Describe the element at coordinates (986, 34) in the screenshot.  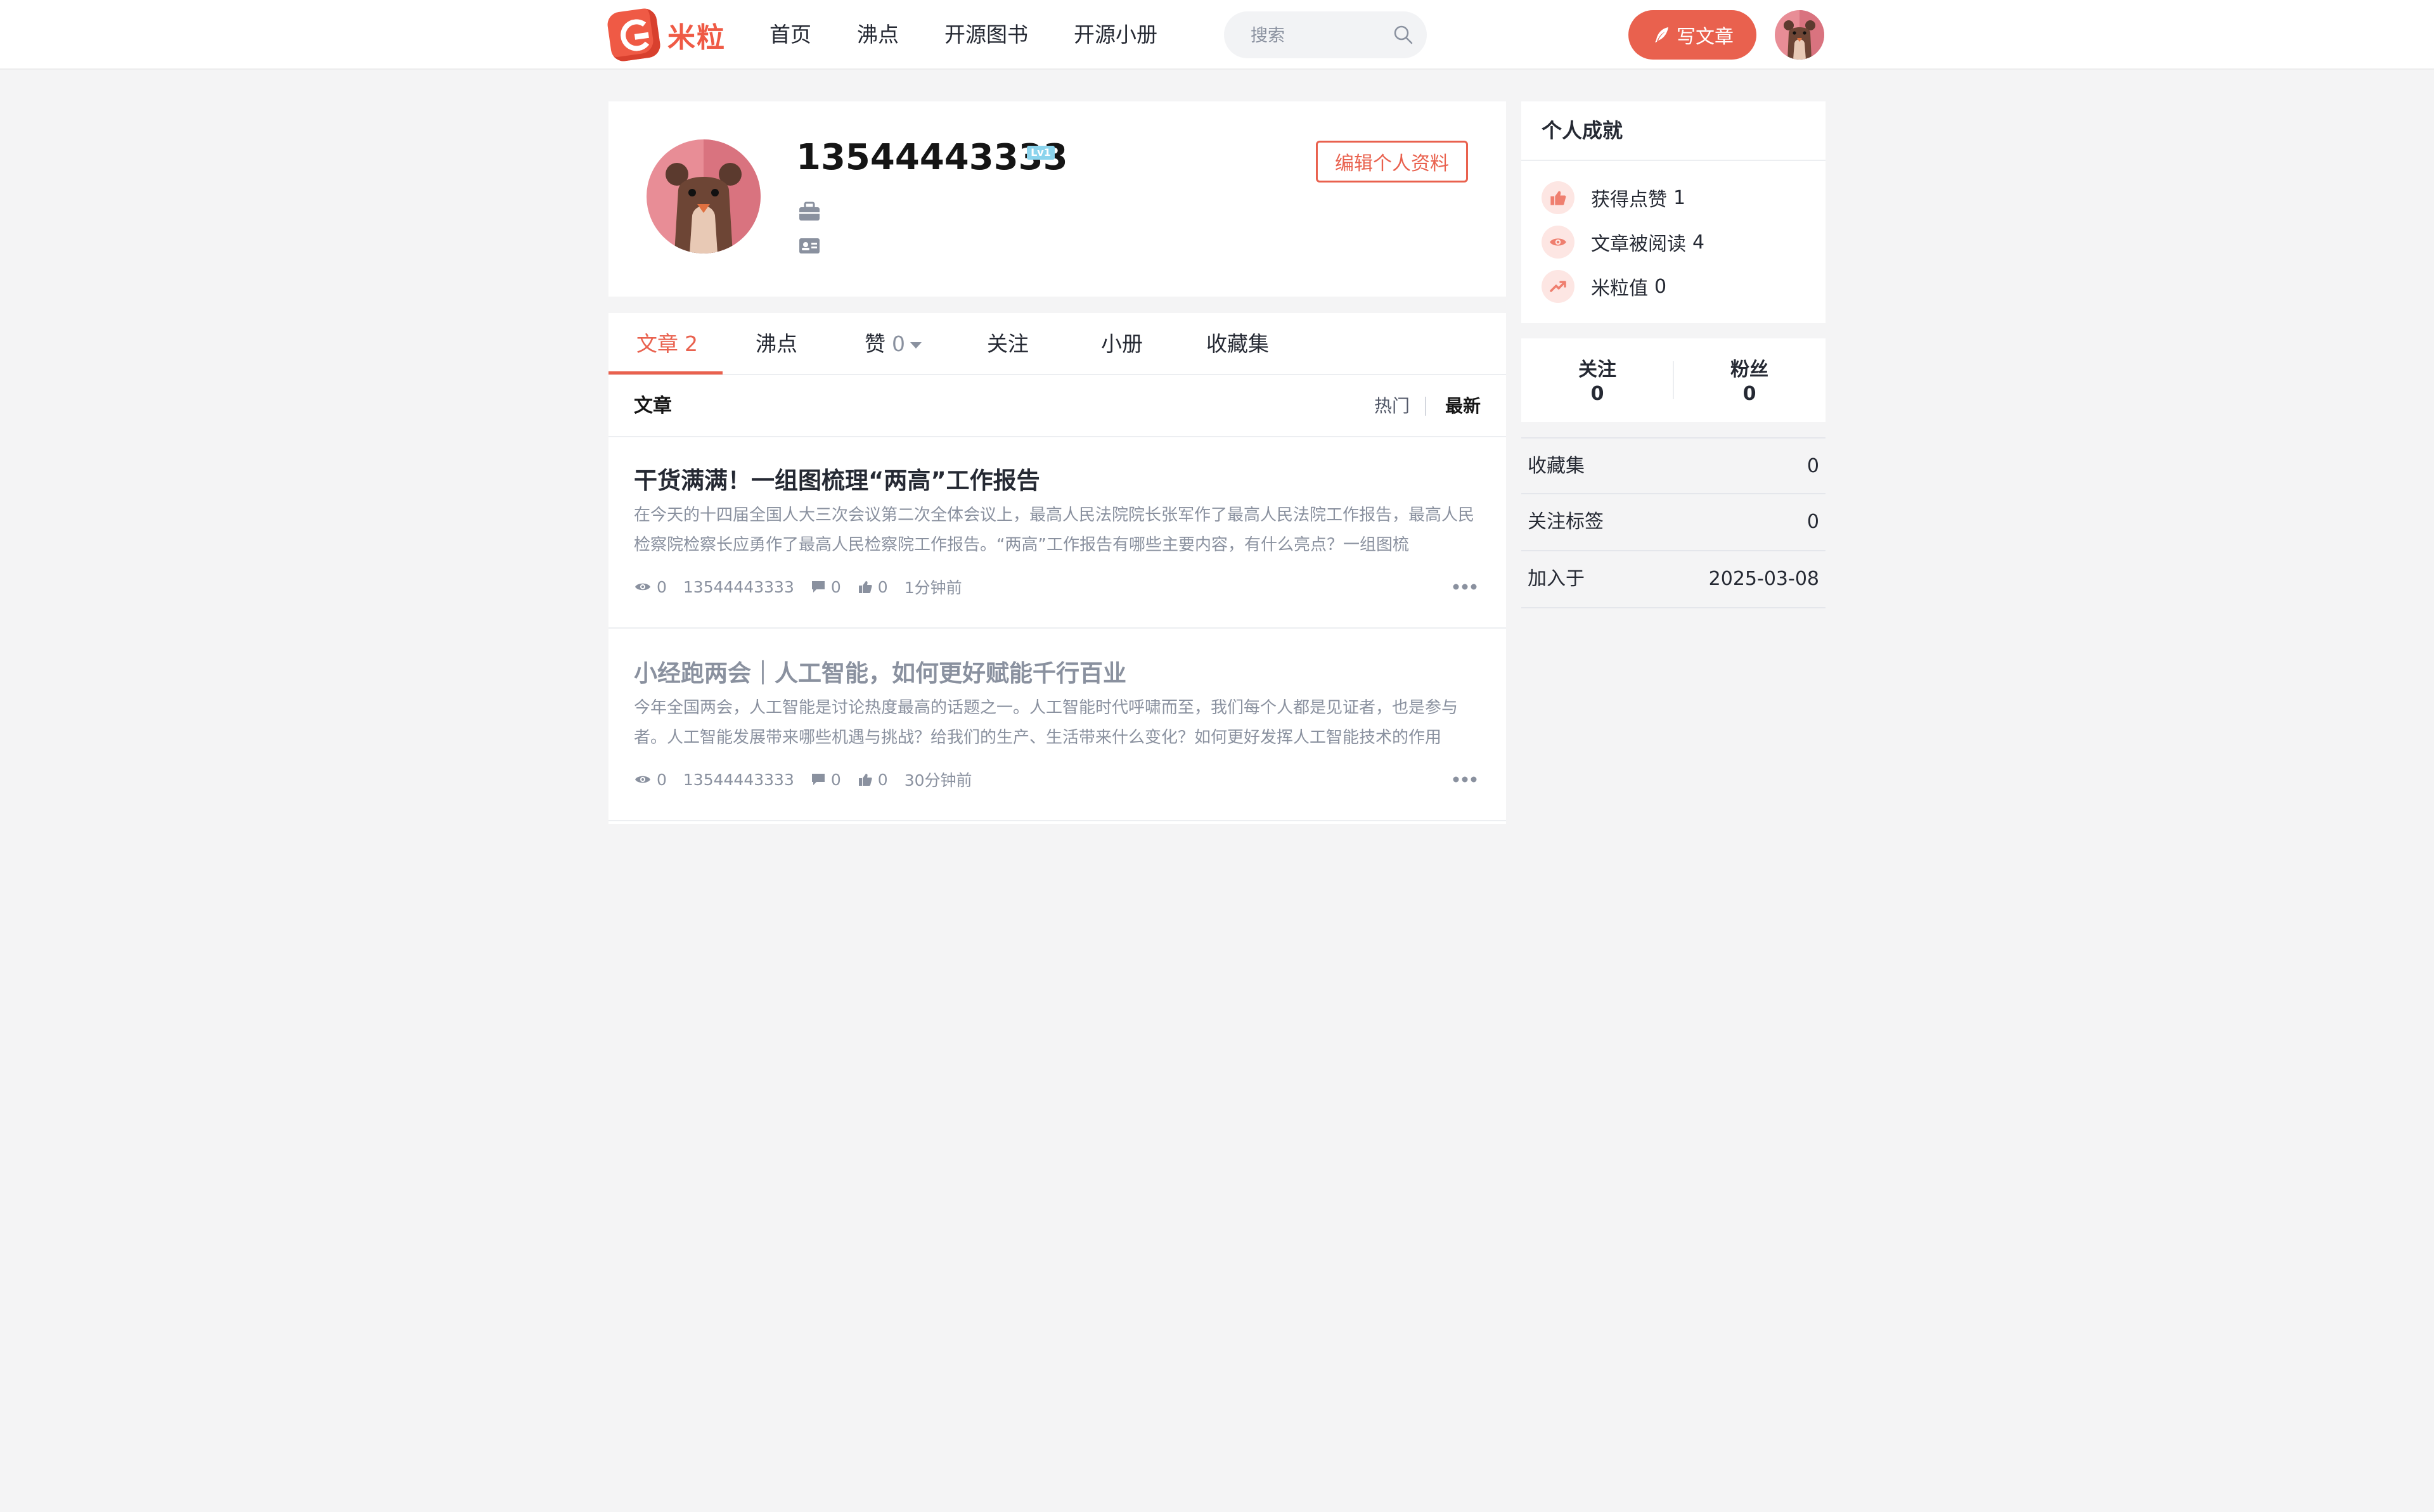
I see `nav-item-books: 开源图书` at that location.